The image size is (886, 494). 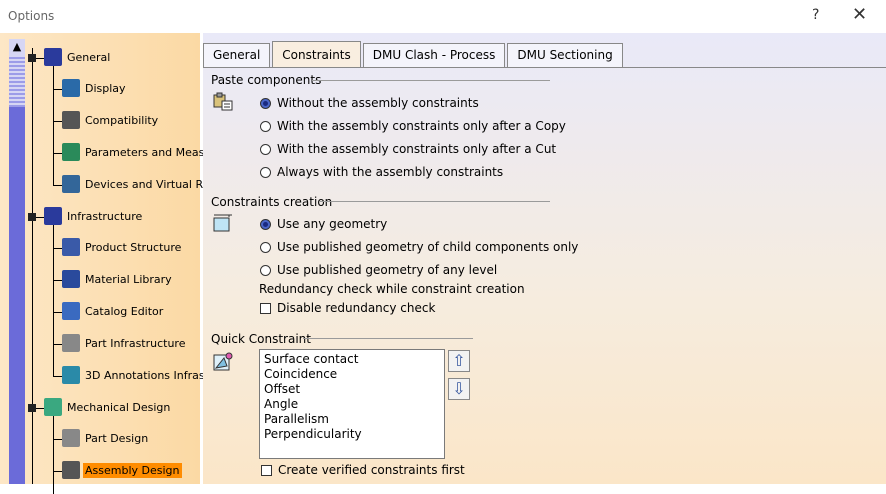 What do you see at coordinates (17, 47) in the screenshot?
I see `scroll-up-arrow-icon: ▲` at bounding box center [17, 47].